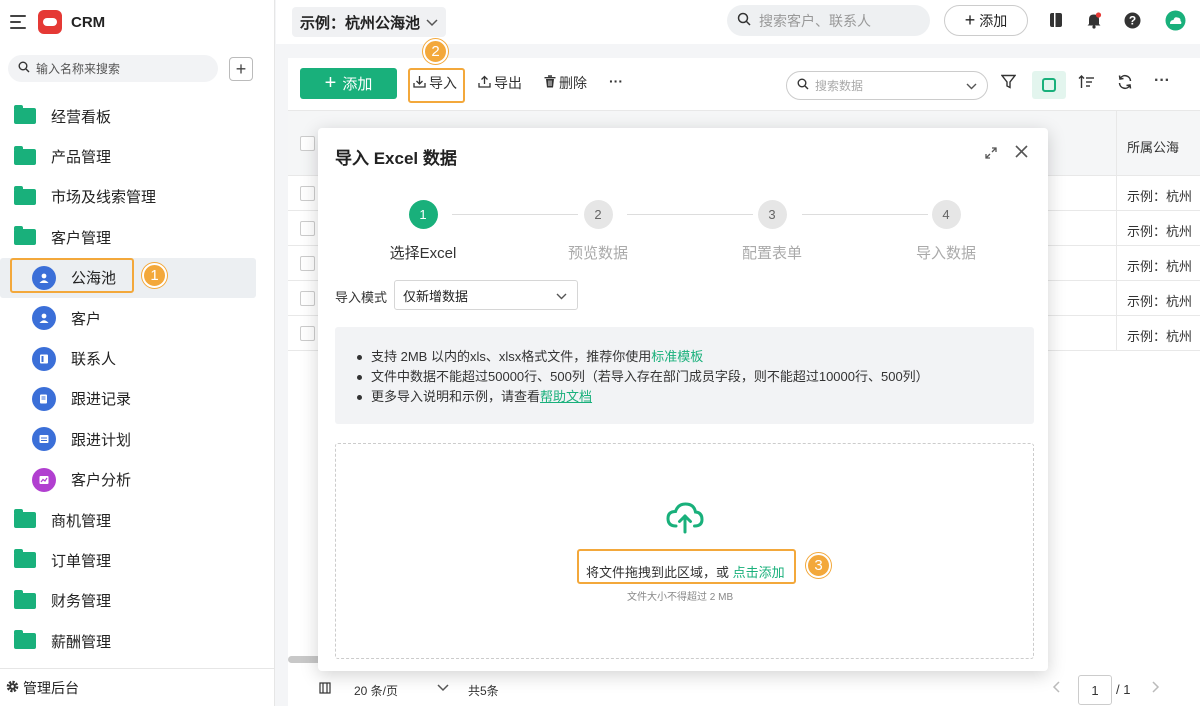 The image size is (1200, 706). Describe the element at coordinates (436, 296) in the screenshot. I see `import-mode-value: 仅新增数据` at that location.